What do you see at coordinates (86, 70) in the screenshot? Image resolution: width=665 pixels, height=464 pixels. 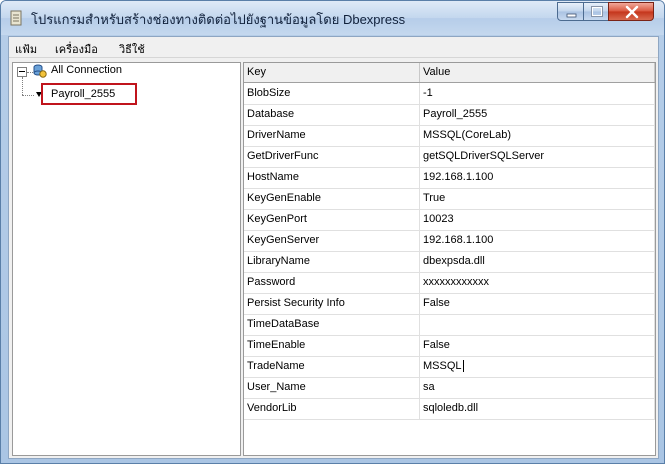 I see `tree-root-label: All Connection` at bounding box center [86, 70].